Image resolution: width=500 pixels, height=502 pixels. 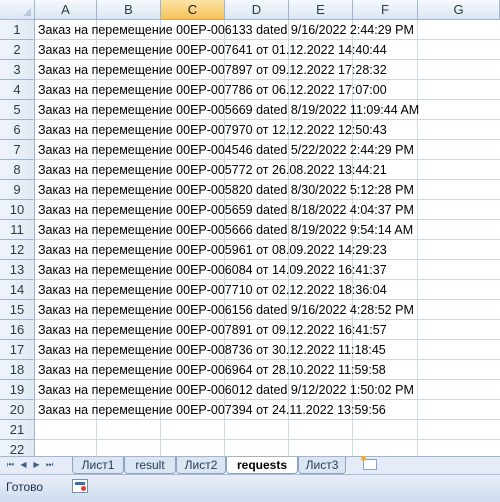 I want to click on row-header: 2, so click(x=17, y=50).